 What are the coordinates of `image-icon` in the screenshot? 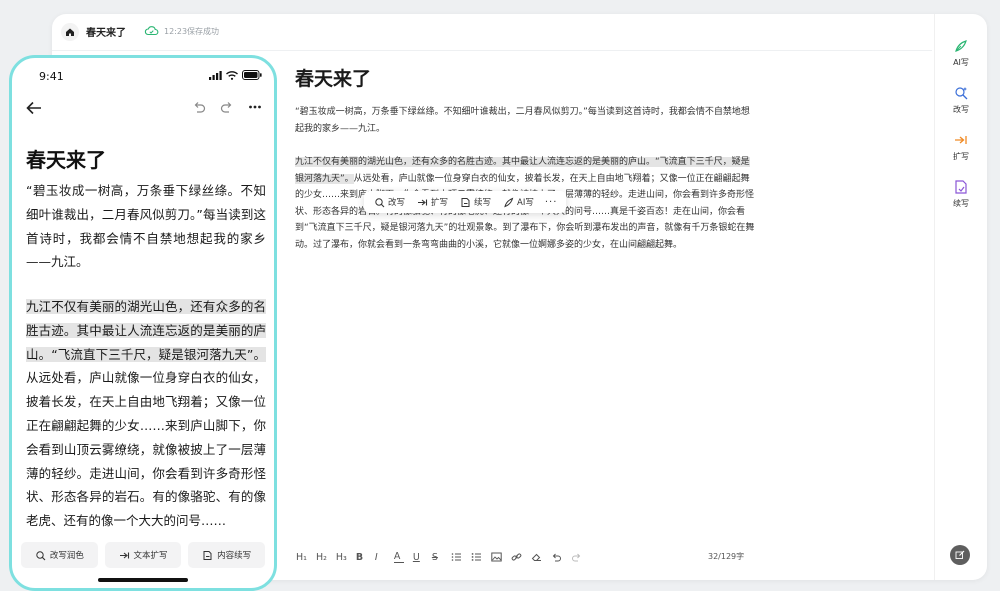 It's located at (496, 557).